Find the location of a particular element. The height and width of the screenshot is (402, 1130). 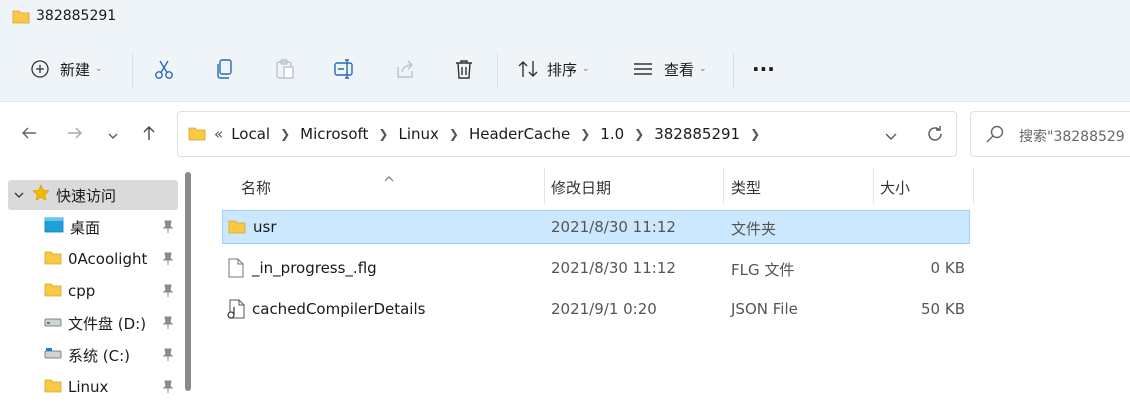

file-name: _in_progress_.flg is located at coordinates (314, 268).